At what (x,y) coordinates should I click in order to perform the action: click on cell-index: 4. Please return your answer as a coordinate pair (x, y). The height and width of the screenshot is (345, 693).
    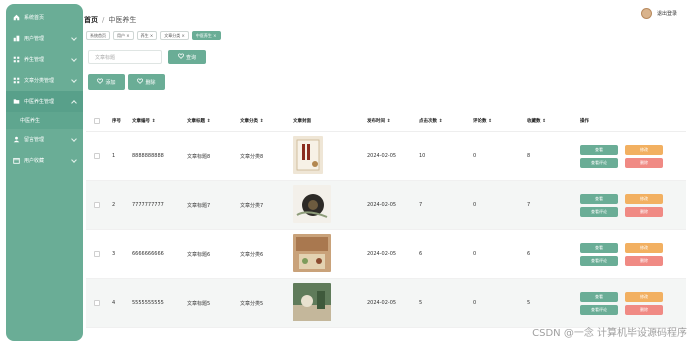
    Looking at the image, I should click on (114, 303).